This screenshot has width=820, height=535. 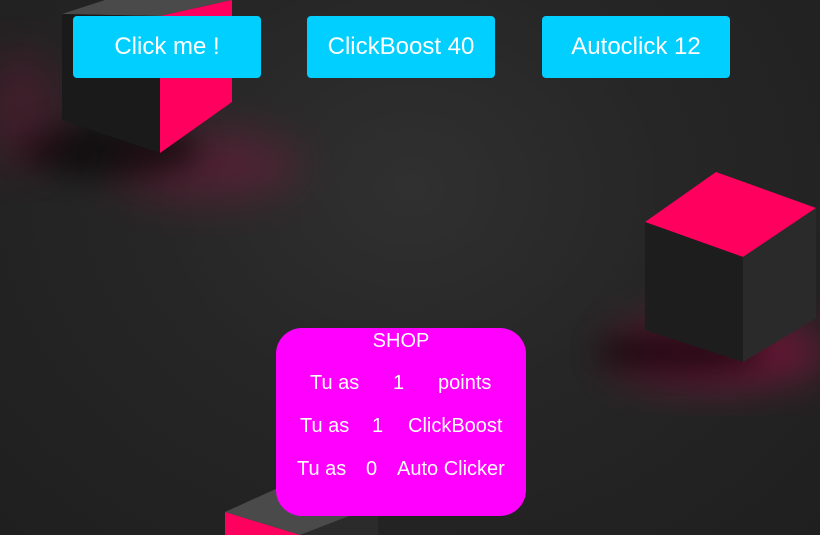 I want to click on points-count: 1, so click(x=399, y=383).